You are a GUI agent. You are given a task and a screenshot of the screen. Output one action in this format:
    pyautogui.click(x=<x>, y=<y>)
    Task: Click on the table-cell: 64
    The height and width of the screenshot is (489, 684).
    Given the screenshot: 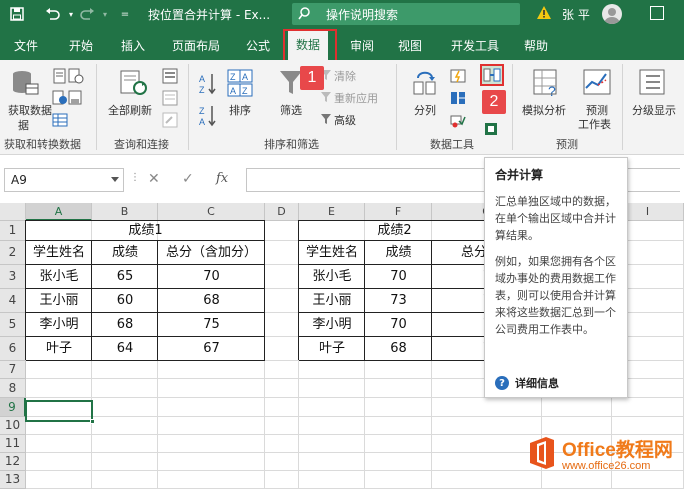 What is the action you would take?
    pyautogui.click(x=125, y=349)
    